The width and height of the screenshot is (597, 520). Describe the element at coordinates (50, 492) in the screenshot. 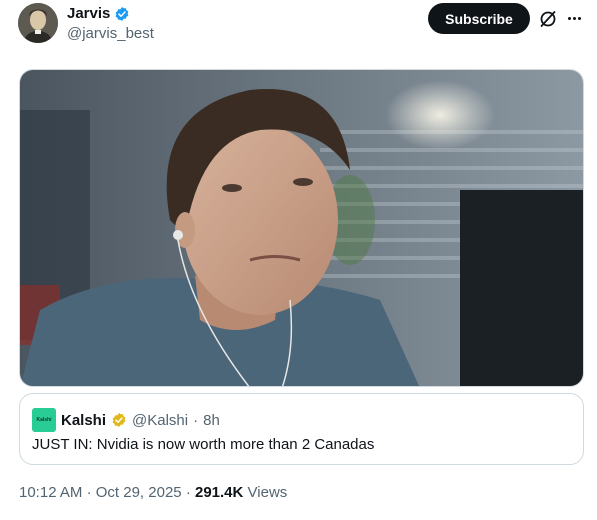

I see `tweet-time: 10:12 AM` at that location.